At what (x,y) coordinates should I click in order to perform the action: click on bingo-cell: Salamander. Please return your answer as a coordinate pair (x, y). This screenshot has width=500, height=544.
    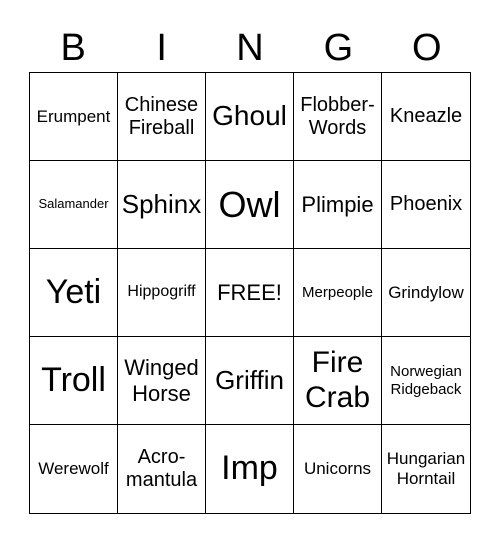
    Looking at the image, I should click on (74, 205).